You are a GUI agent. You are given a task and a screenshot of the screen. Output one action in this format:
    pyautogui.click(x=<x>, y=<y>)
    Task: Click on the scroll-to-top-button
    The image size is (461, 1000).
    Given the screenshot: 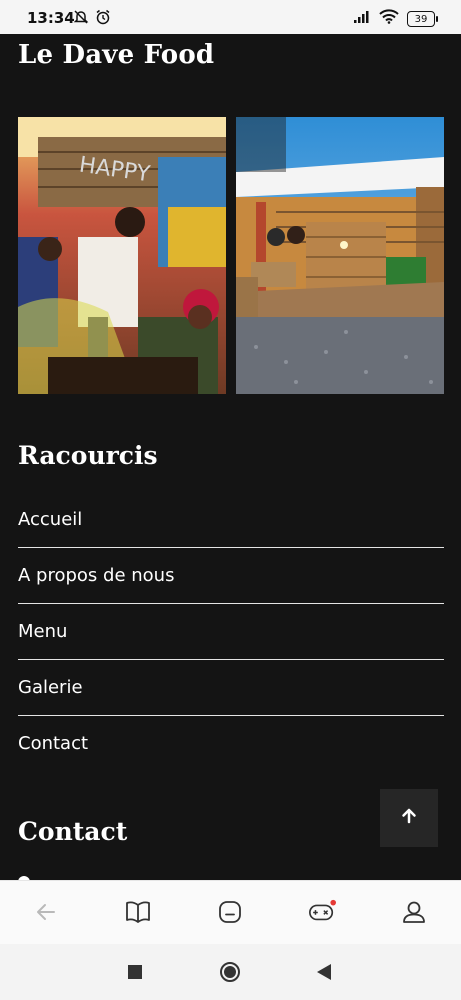 What is the action you would take?
    pyautogui.click(x=409, y=818)
    